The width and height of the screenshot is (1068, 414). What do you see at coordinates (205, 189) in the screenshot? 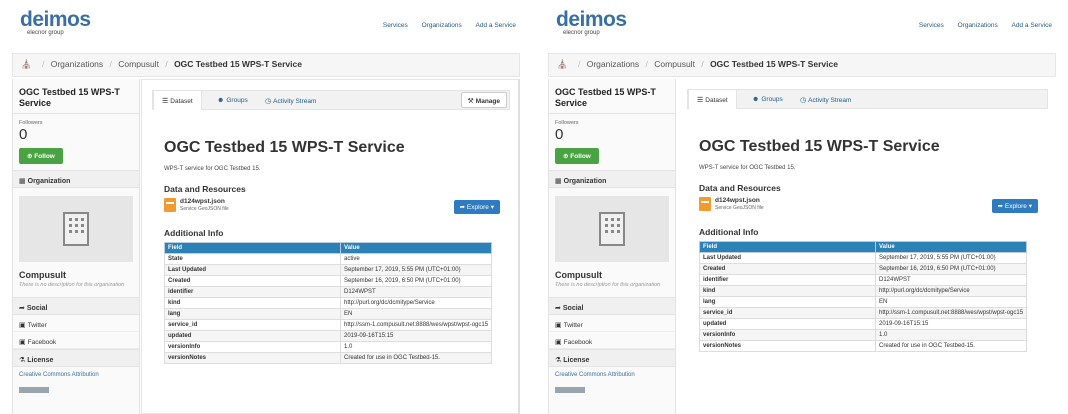
I see `resources-heading: Data and Resources` at bounding box center [205, 189].